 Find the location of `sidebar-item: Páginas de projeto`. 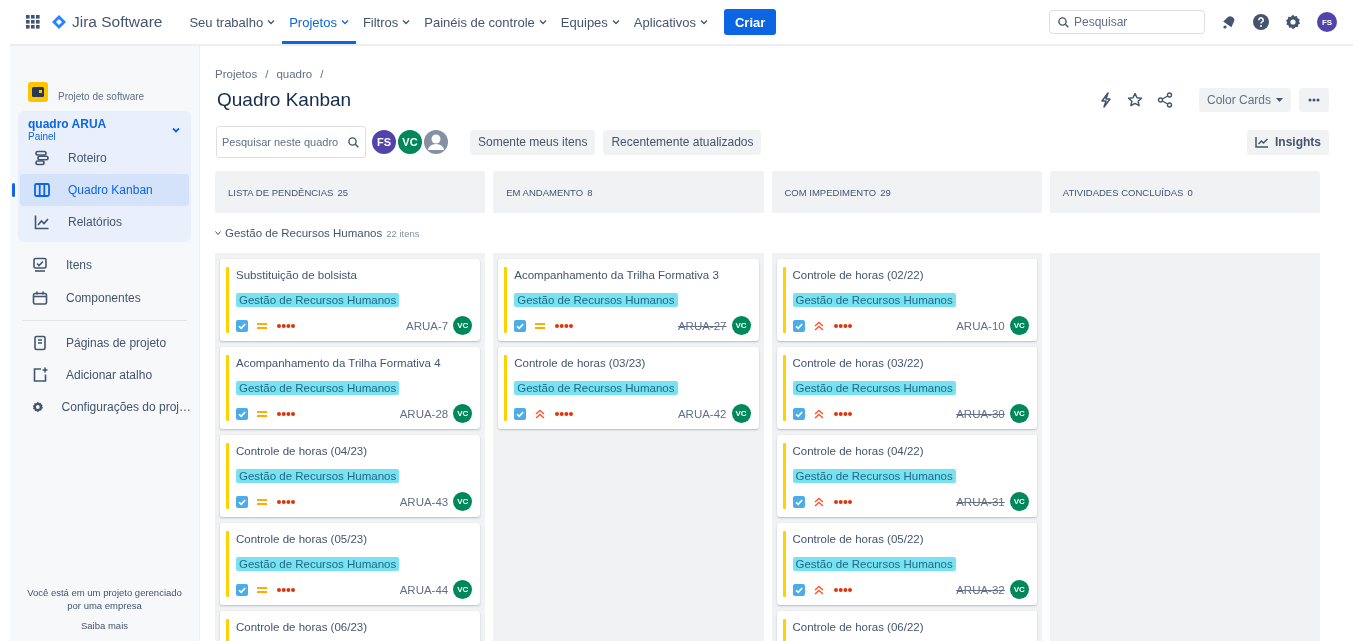

sidebar-item: Páginas de projeto is located at coordinates (104, 343).